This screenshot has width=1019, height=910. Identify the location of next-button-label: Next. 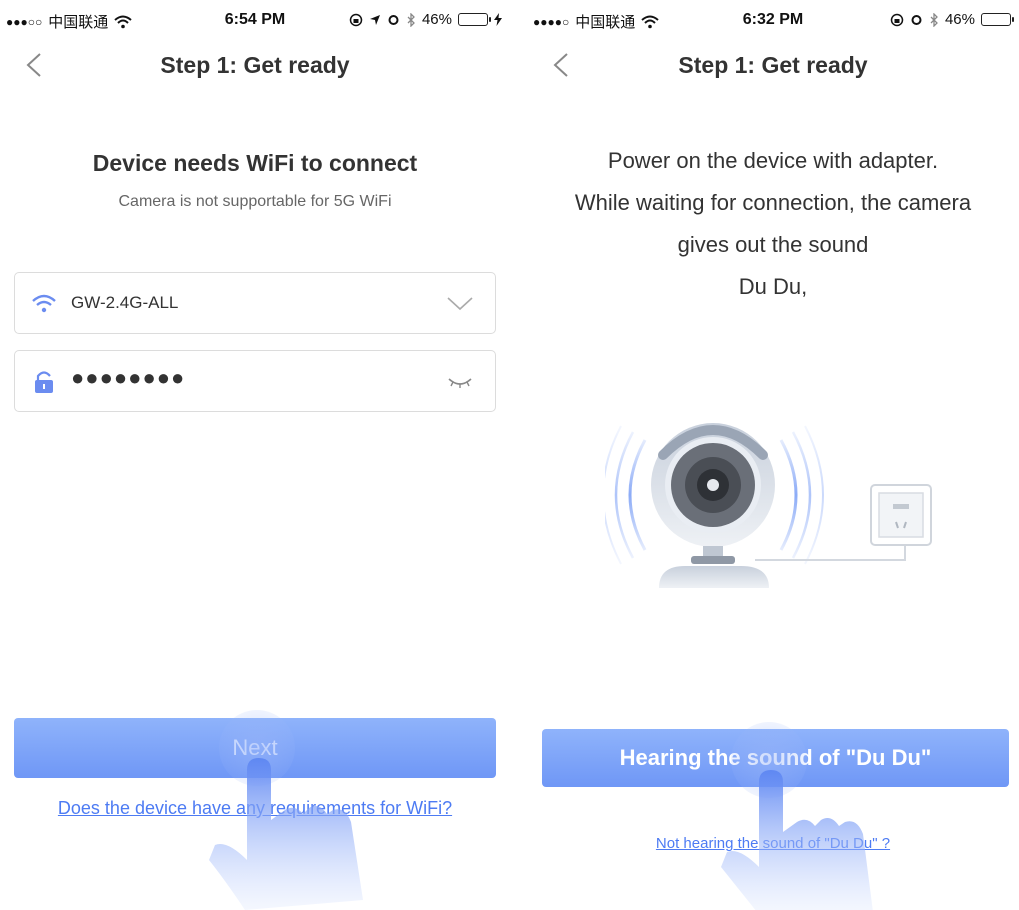
(255, 747).